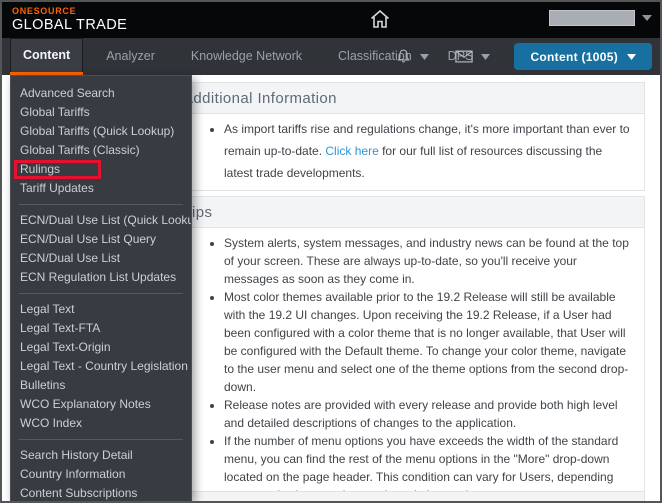 The width and height of the screenshot is (662, 503). What do you see at coordinates (101, 112) in the screenshot?
I see `menu-item-global-tariffs: Global Tariffs` at bounding box center [101, 112].